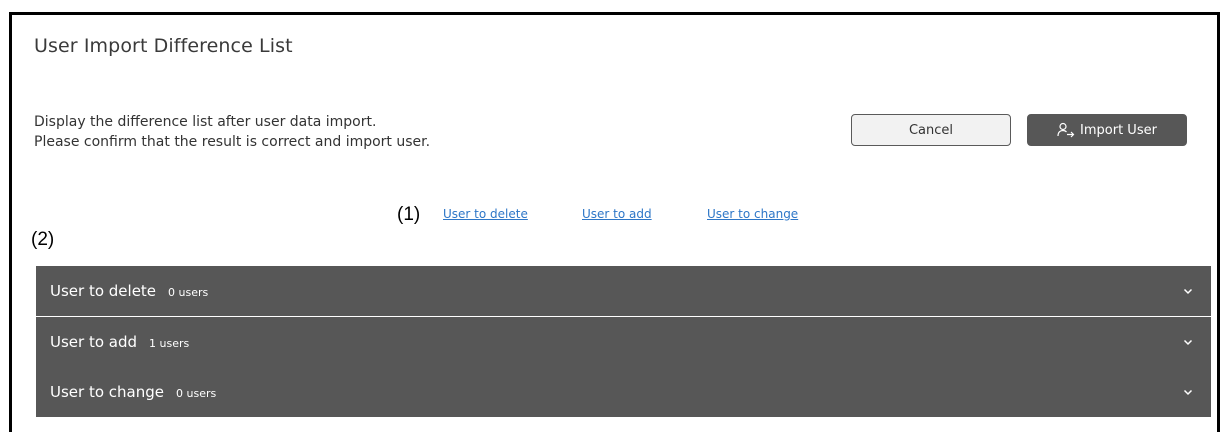  I want to click on cancel-button: Cancel, so click(931, 130).